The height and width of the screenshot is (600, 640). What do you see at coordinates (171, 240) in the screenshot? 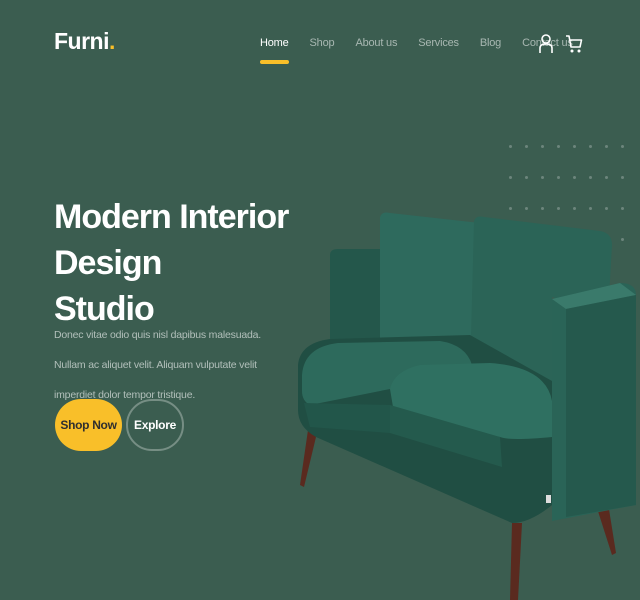
I see `hero-title-line-1: Modern Interior Design` at bounding box center [171, 240].